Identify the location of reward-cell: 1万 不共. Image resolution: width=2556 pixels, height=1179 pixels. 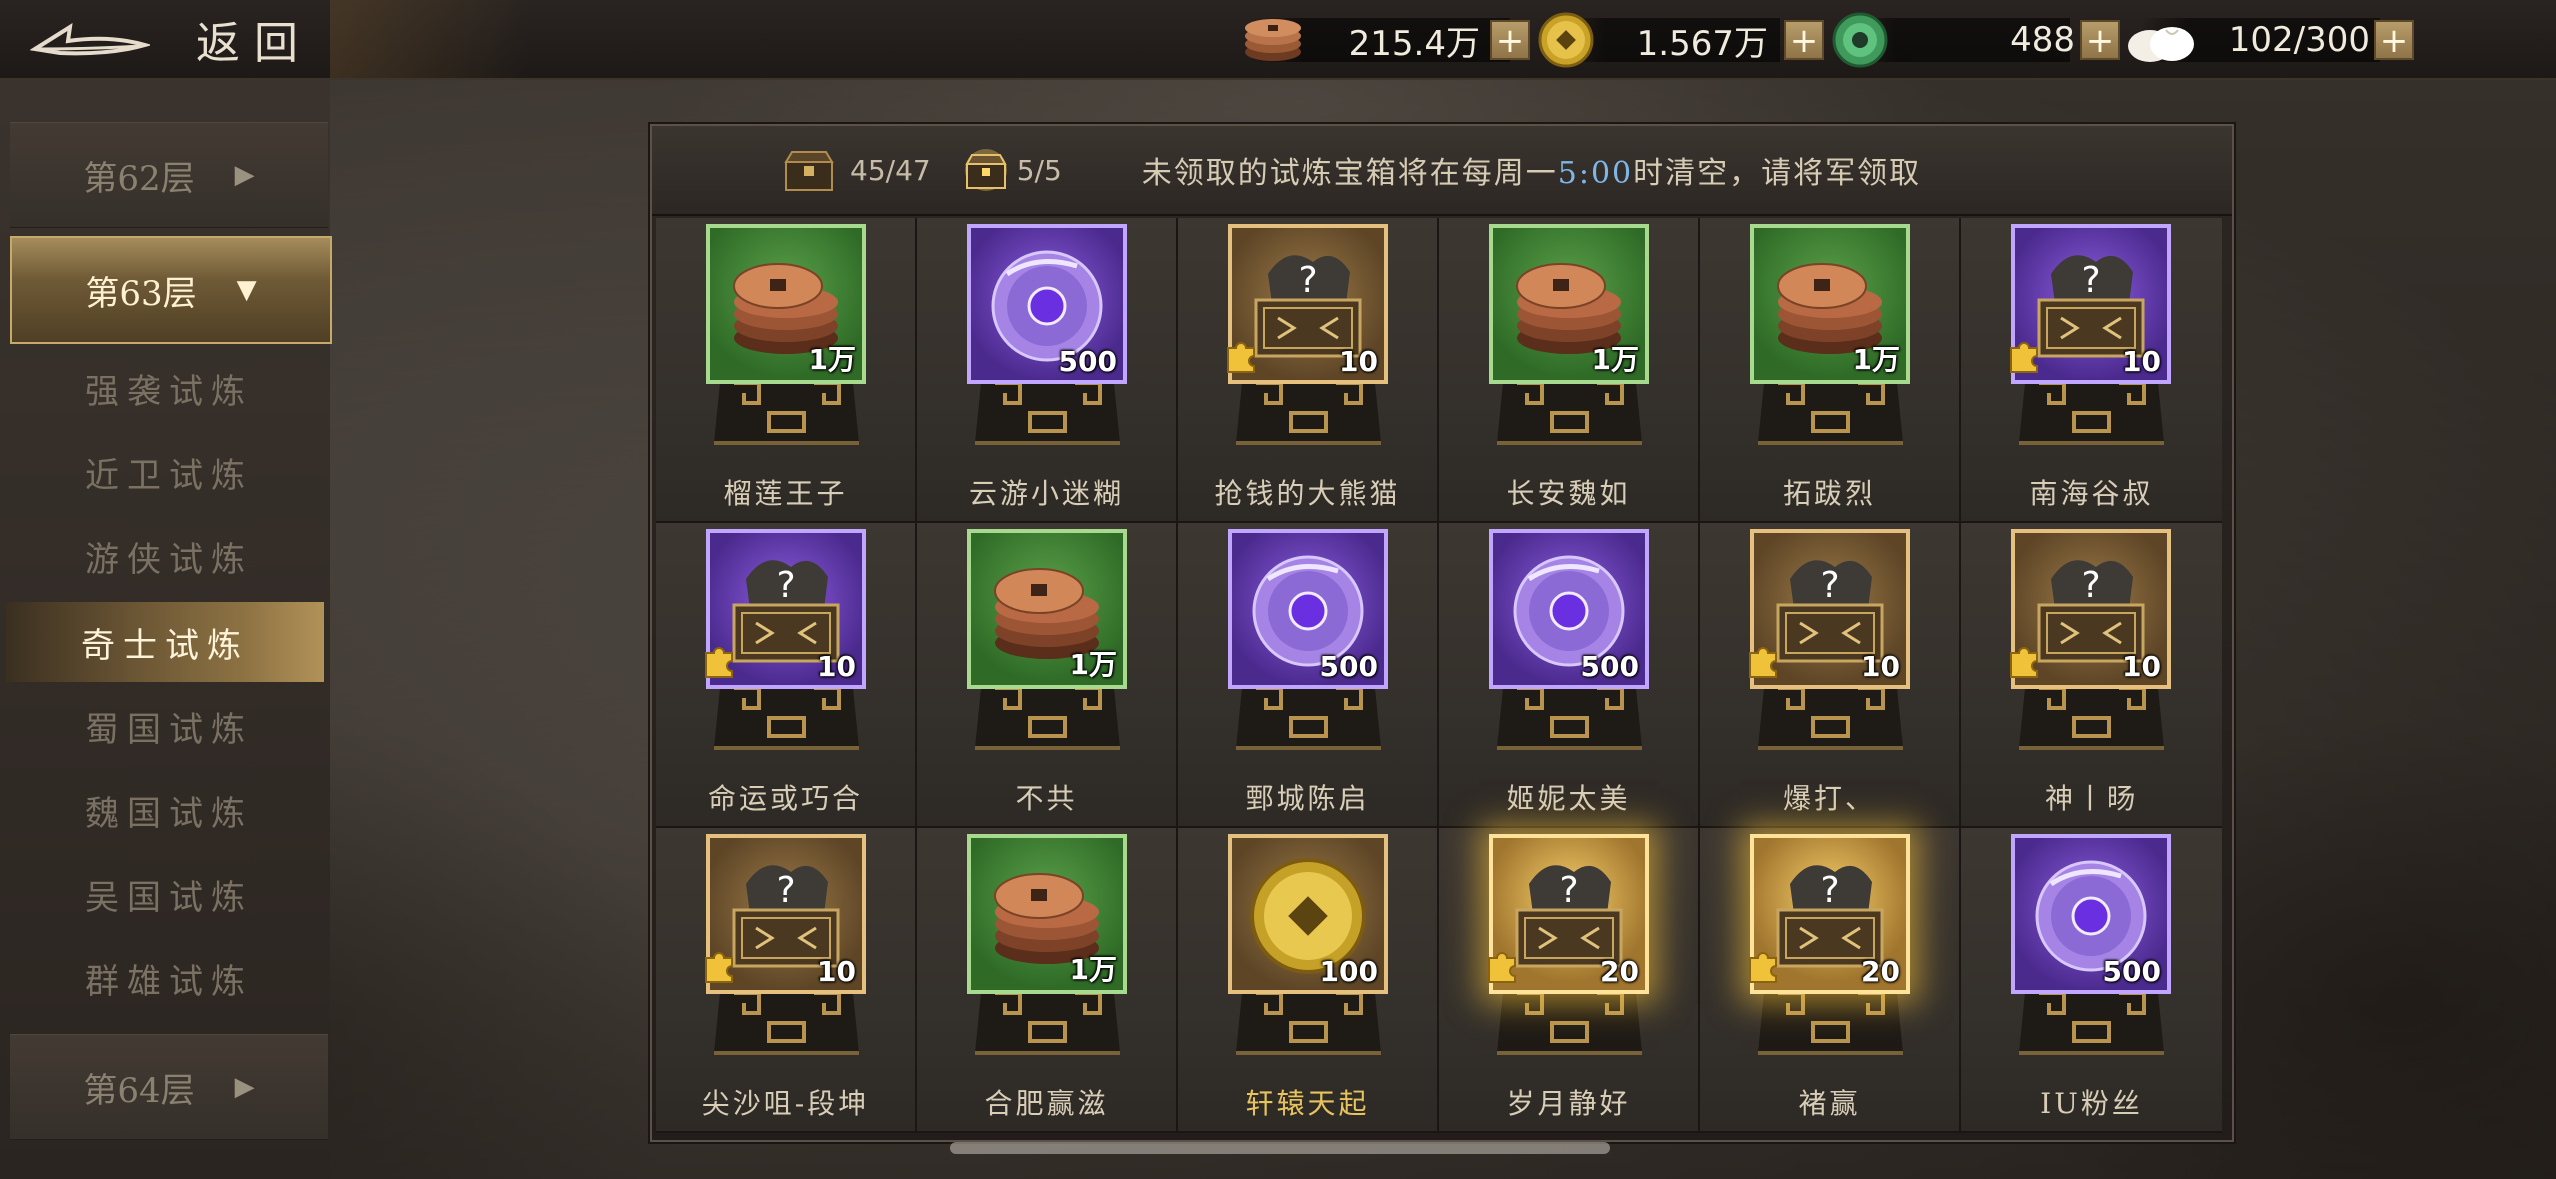
(1047, 675).